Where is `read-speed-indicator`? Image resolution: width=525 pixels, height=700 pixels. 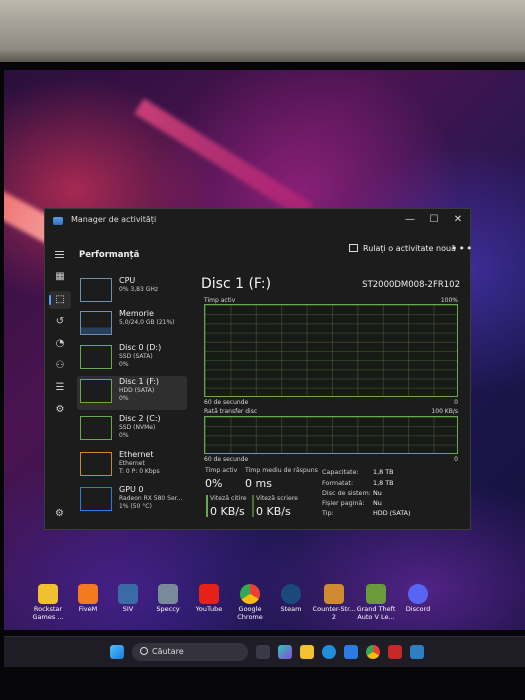 read-speed-indicator is located at coordinates (207, 506).